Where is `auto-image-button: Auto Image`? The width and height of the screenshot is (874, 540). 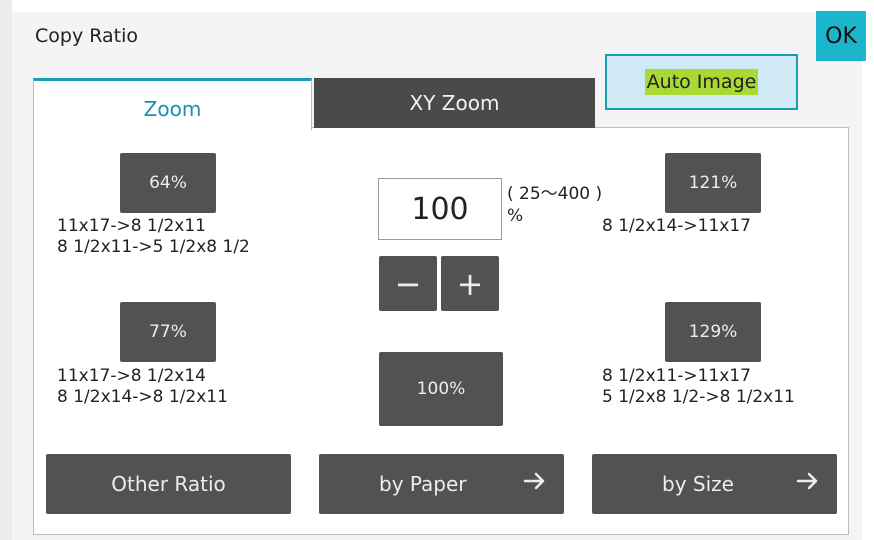 auto-image-button: Auto Image is located at coordinates (701, 82).